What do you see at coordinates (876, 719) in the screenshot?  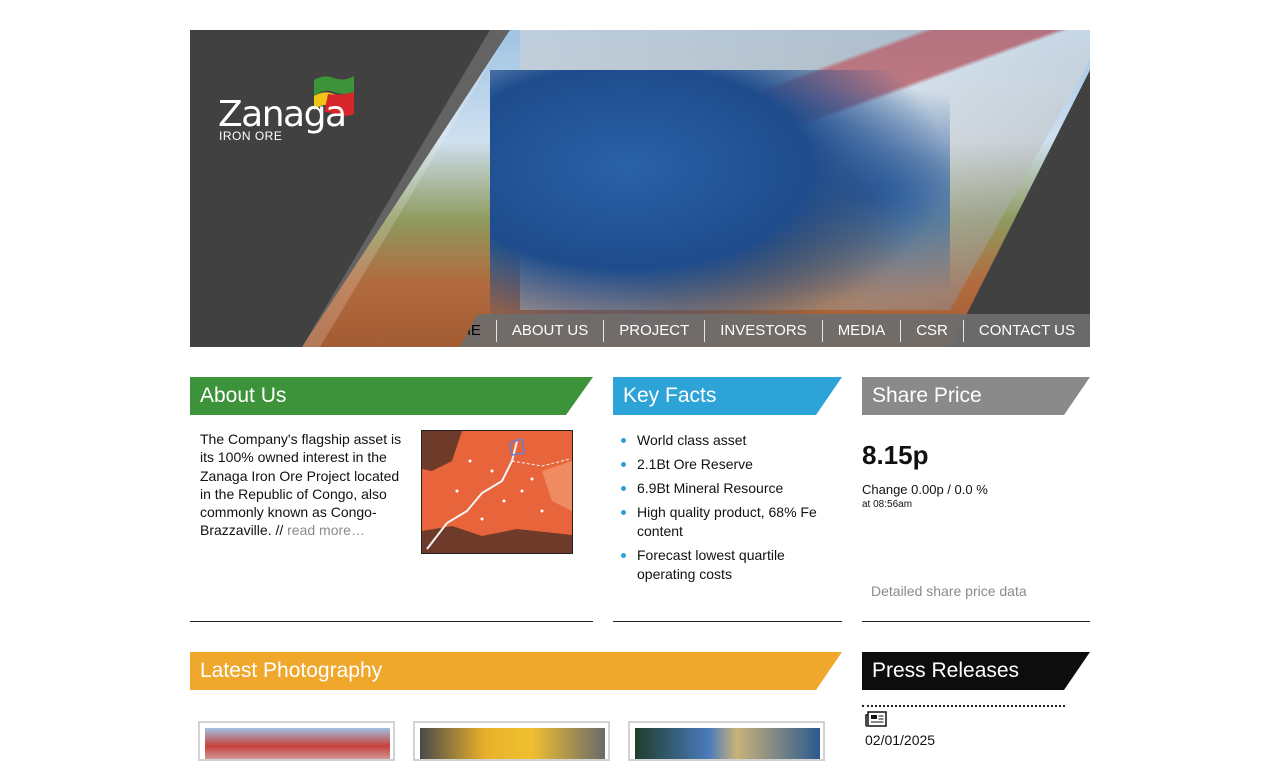 I see `newspaper-icon` at bounding box center [876, 719].